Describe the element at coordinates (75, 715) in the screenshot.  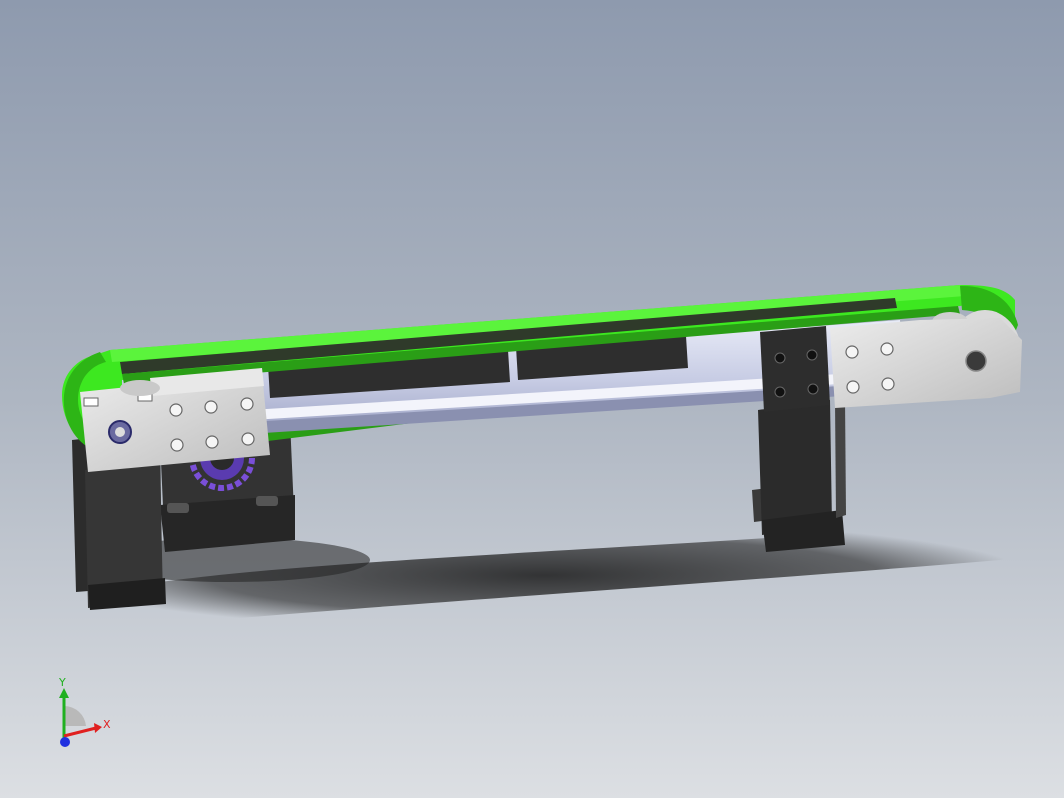
I see `triad-plane` at that location.